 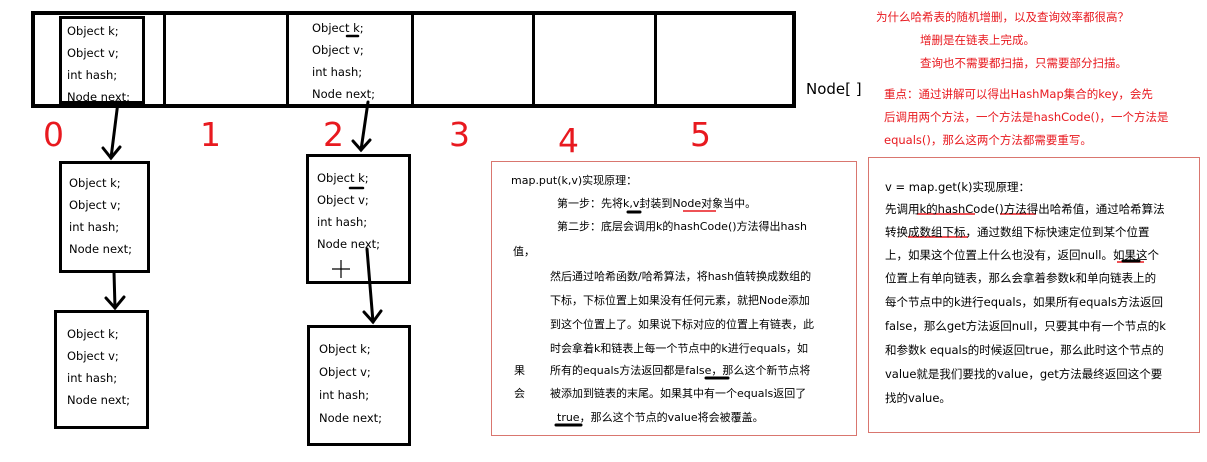 What do you see at coordinates (519, 393) in the screenshot?
I see `put-side-char: 会` at bounding box center [519, 393].